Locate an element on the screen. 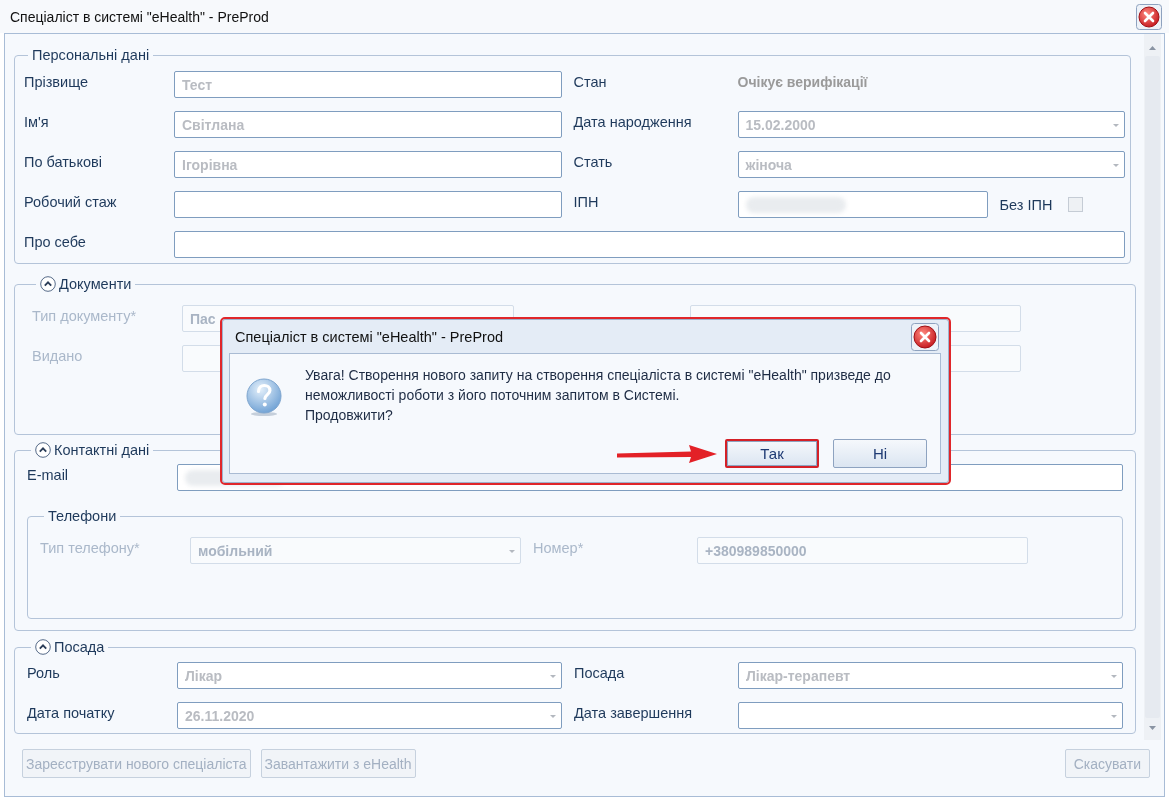 This screenshot has width=1169, height=798. input-field: Світлана is located at coordinates (368, 124).